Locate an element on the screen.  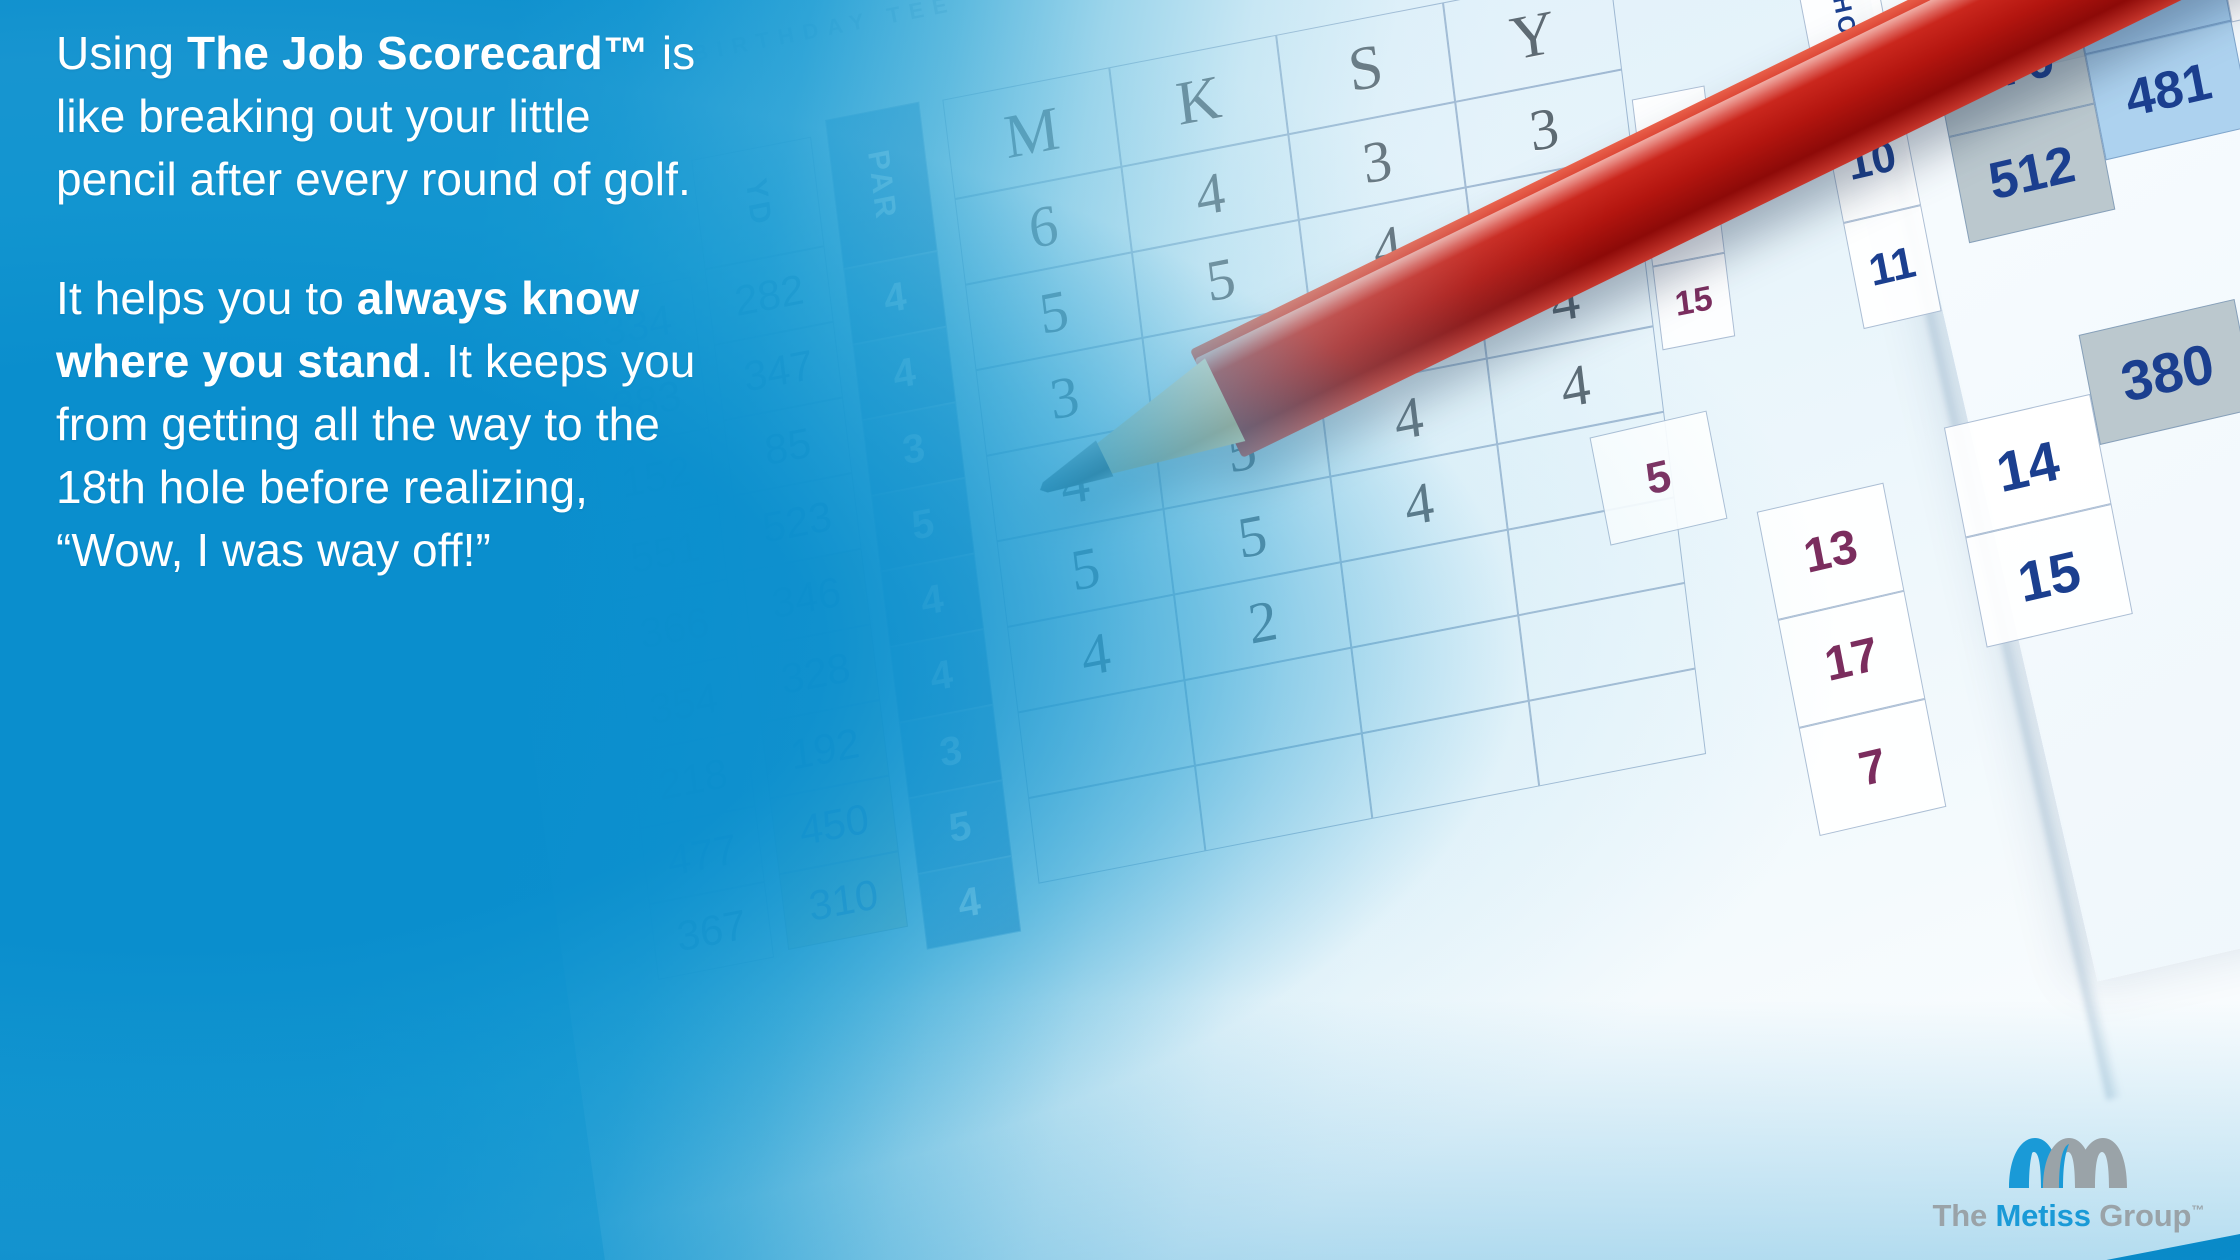
p1-bold: The Job Scorecard™ is located at coordinates (418, 53).